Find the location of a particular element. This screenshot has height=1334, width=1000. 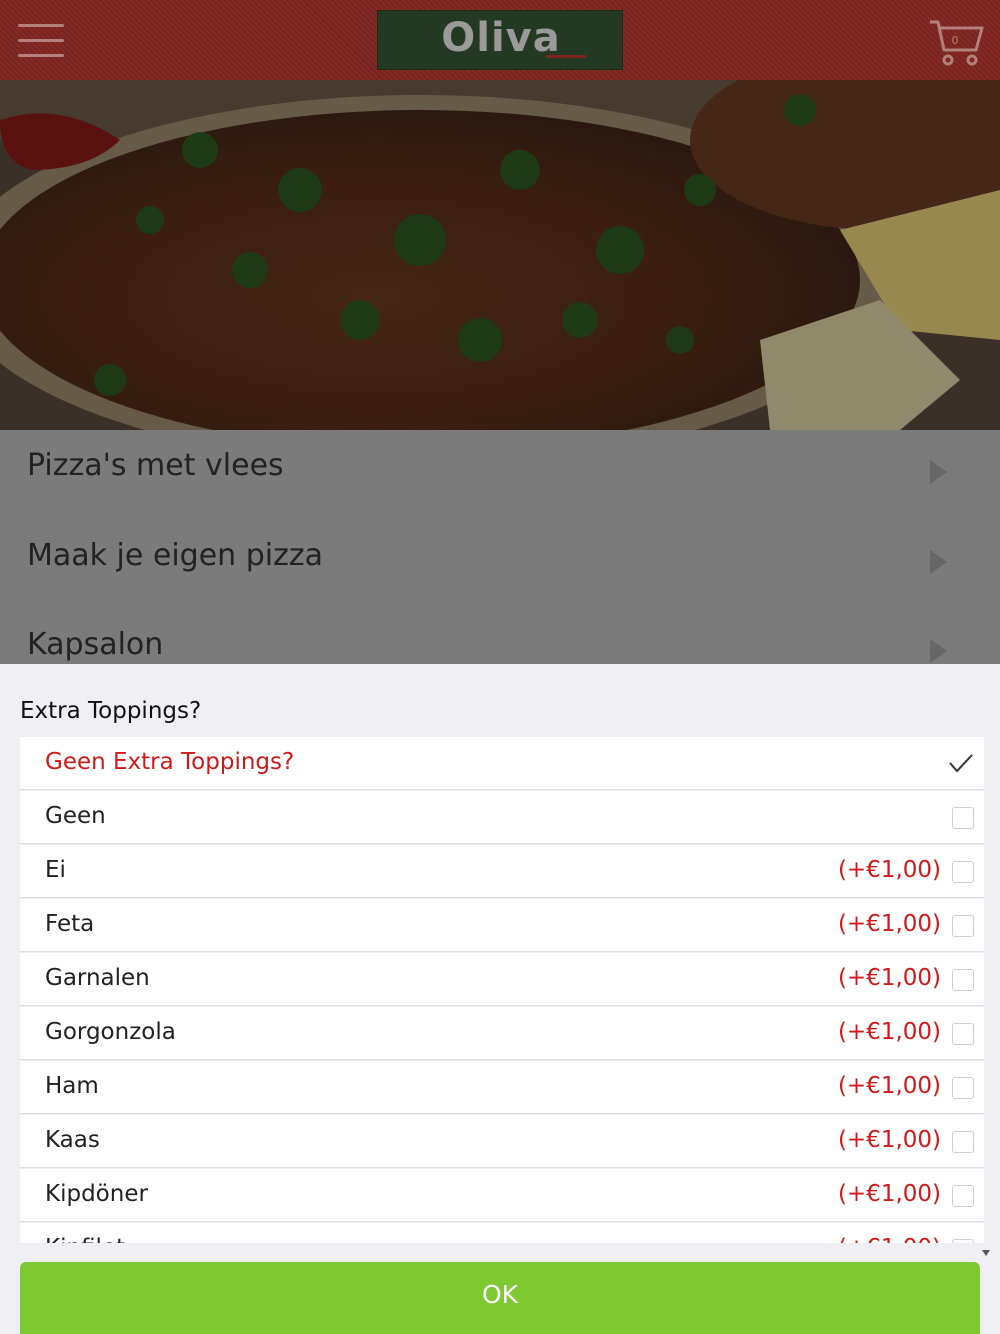

ok-button: OK is located at coordinates (500, 1298).